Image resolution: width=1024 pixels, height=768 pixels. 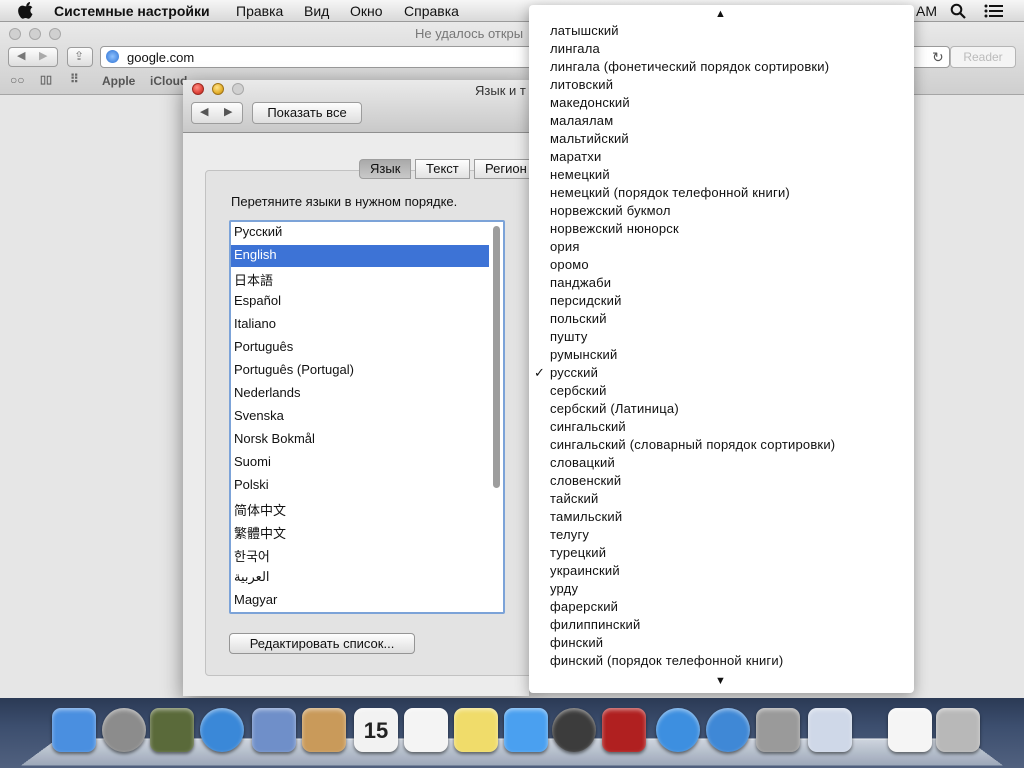 What do you see at coordinates (578, 318) in the screenshot?
I see `popup-menu-item: польский` at bounding box center [578, 318].